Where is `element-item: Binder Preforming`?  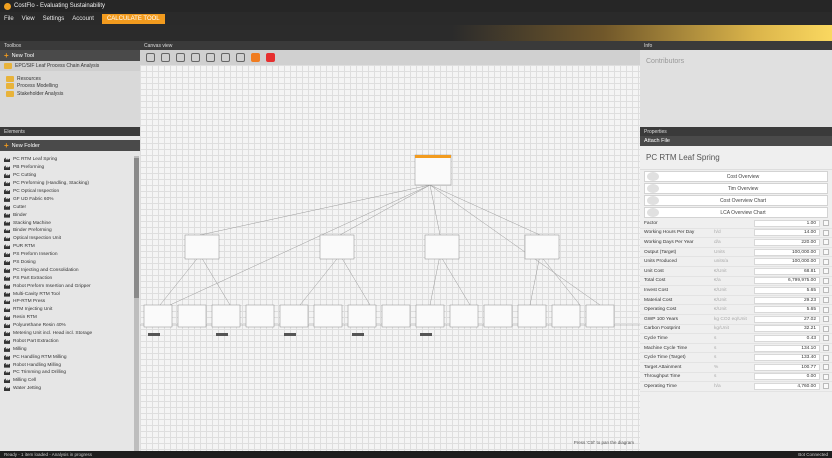 element-item: Binder Preforming is located at coordinates (68, 231).